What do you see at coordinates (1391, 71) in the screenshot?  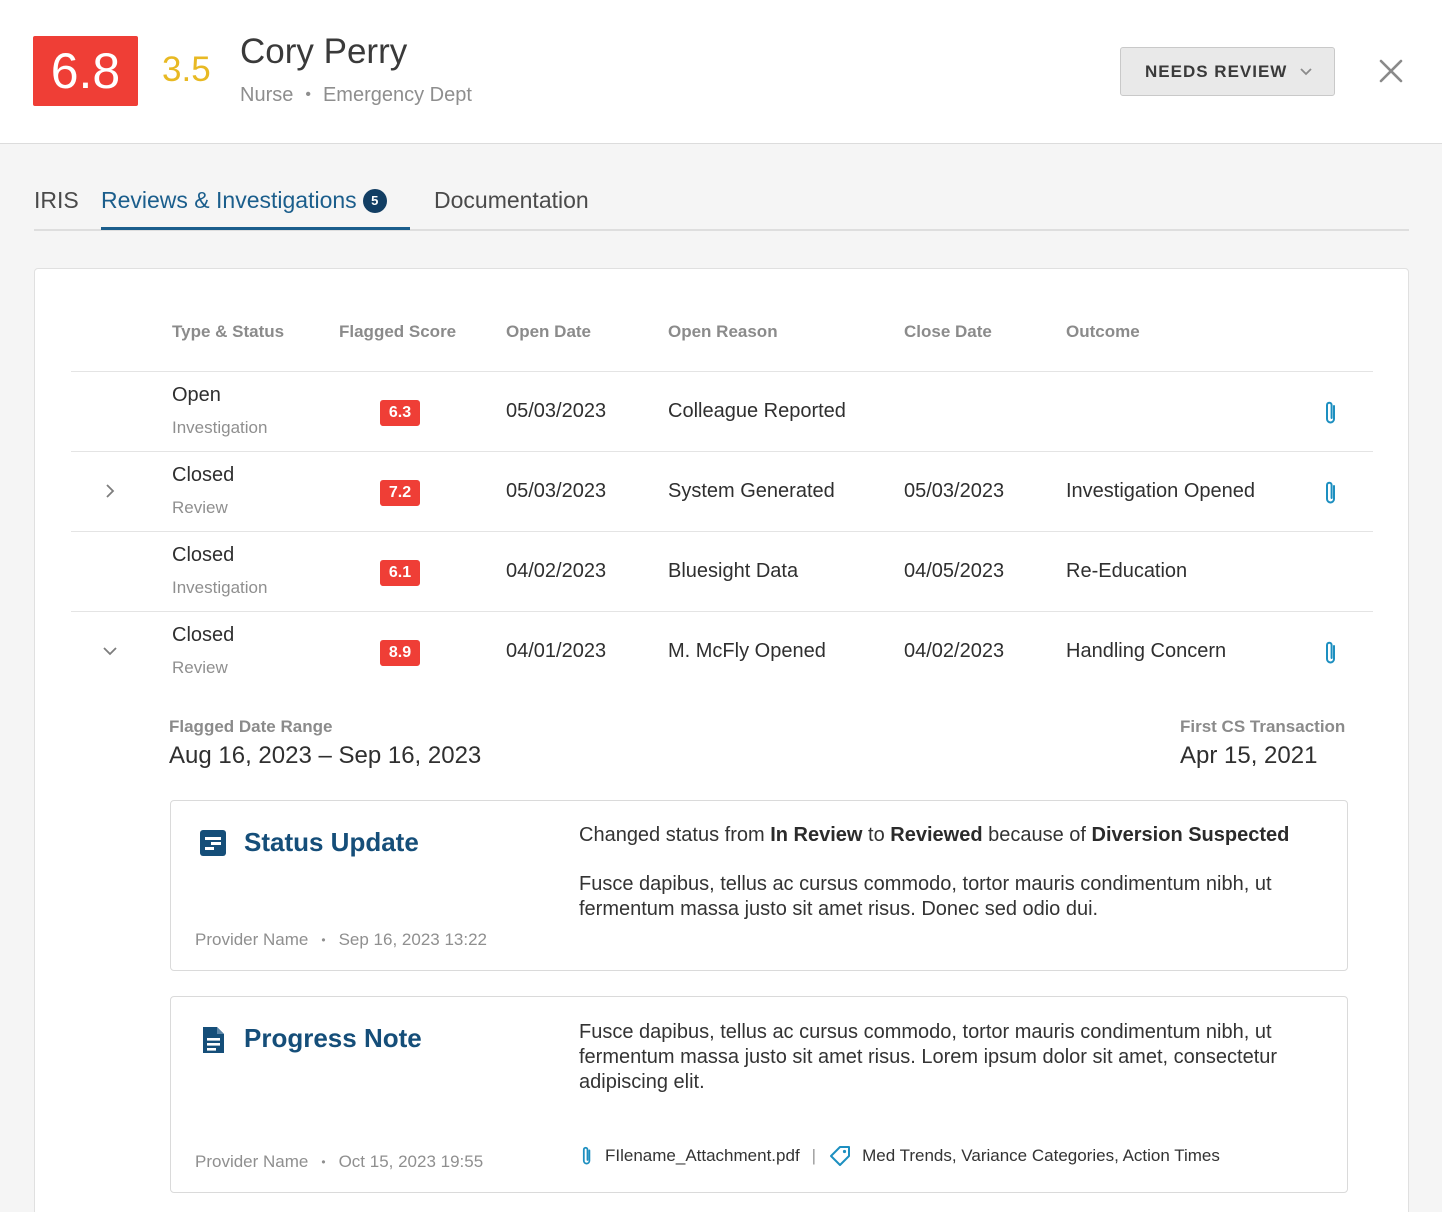 I see `close-icon` at bounding box center [1391, 71].